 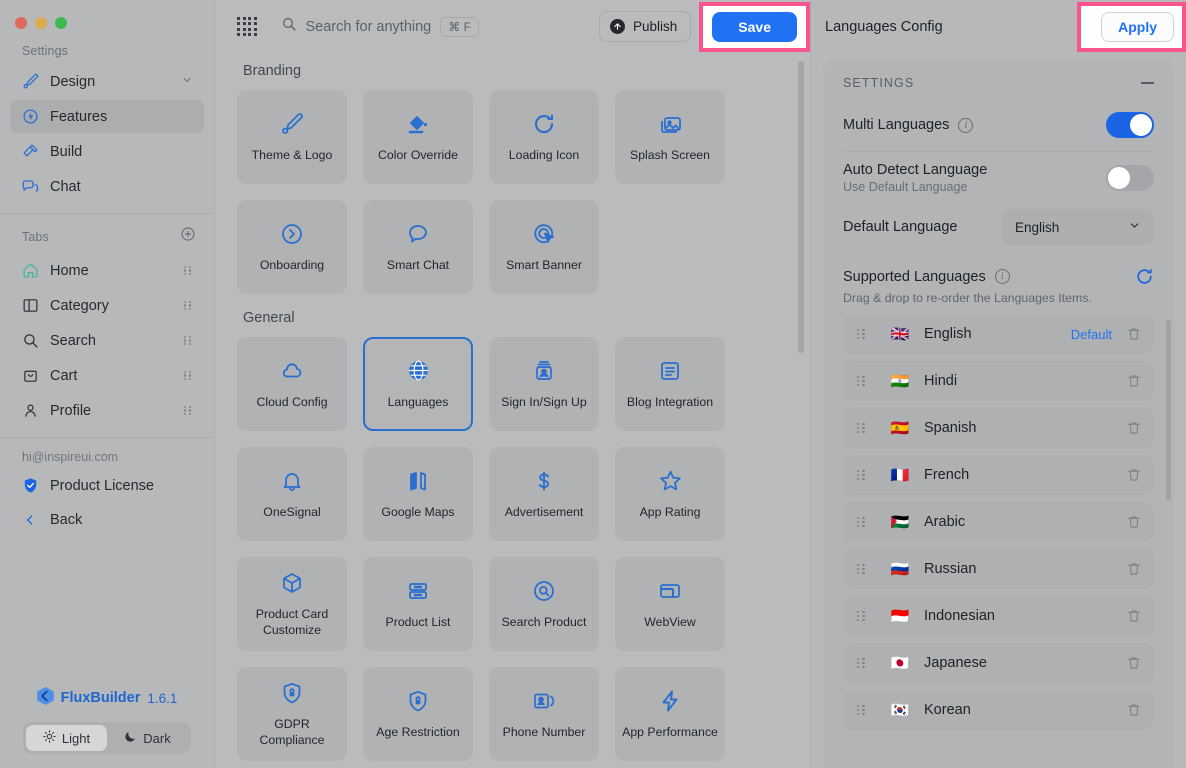 I want to click on list-item: 🇪🇸 Spanish, so click(x=998, y=428).